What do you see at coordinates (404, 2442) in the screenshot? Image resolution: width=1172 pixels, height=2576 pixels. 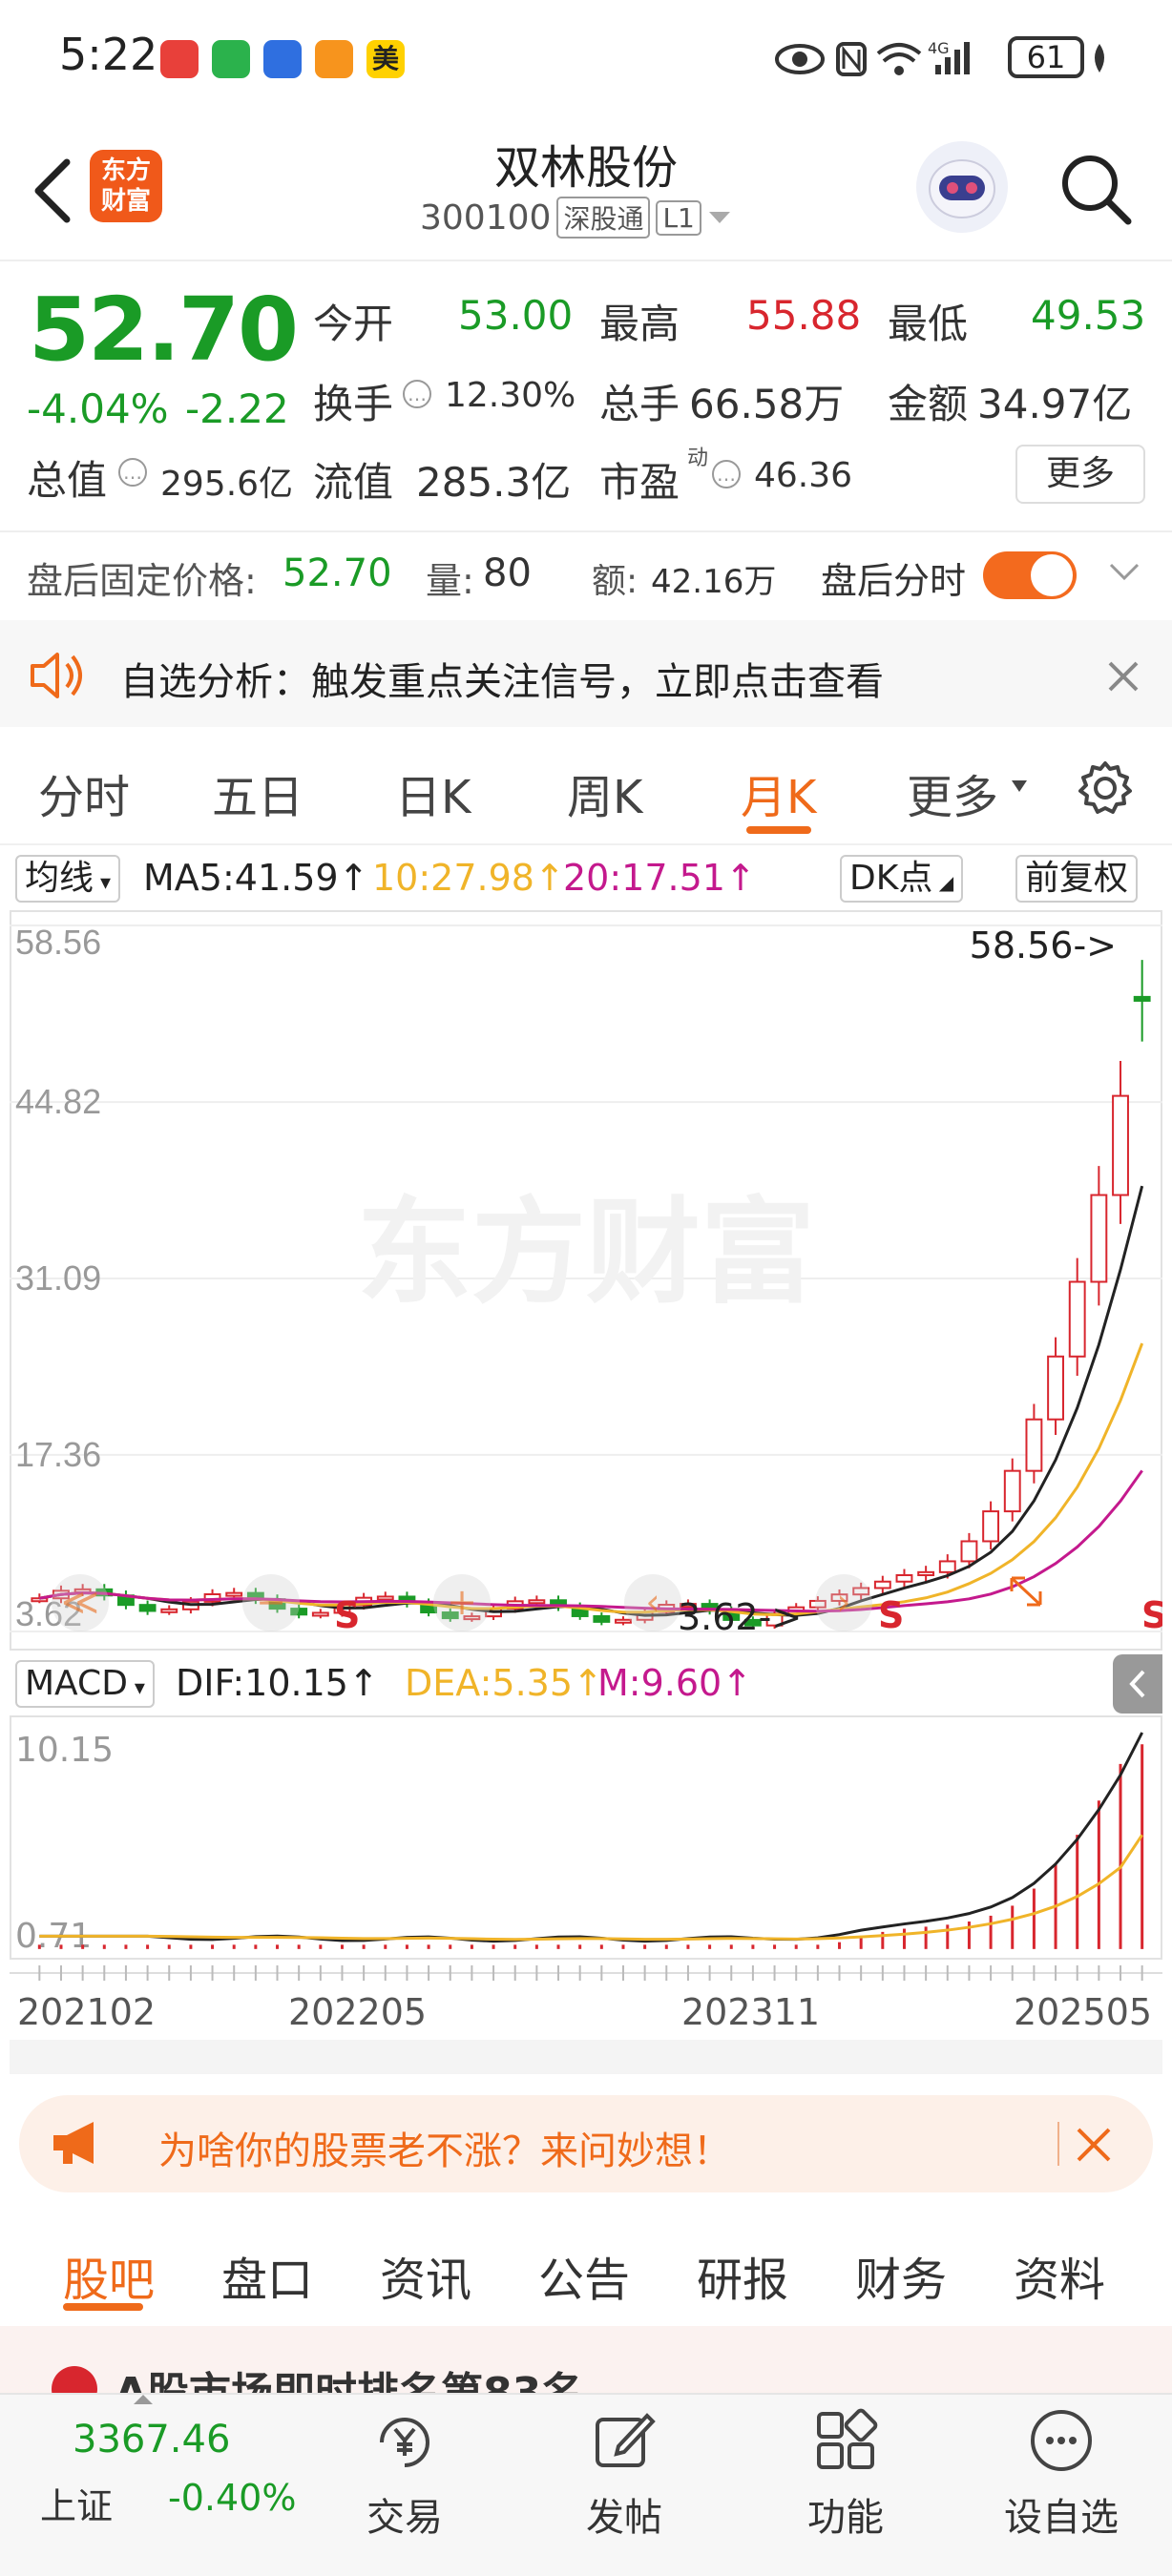 I see `trade-yen-icon` at bounding box center [404, 2442].